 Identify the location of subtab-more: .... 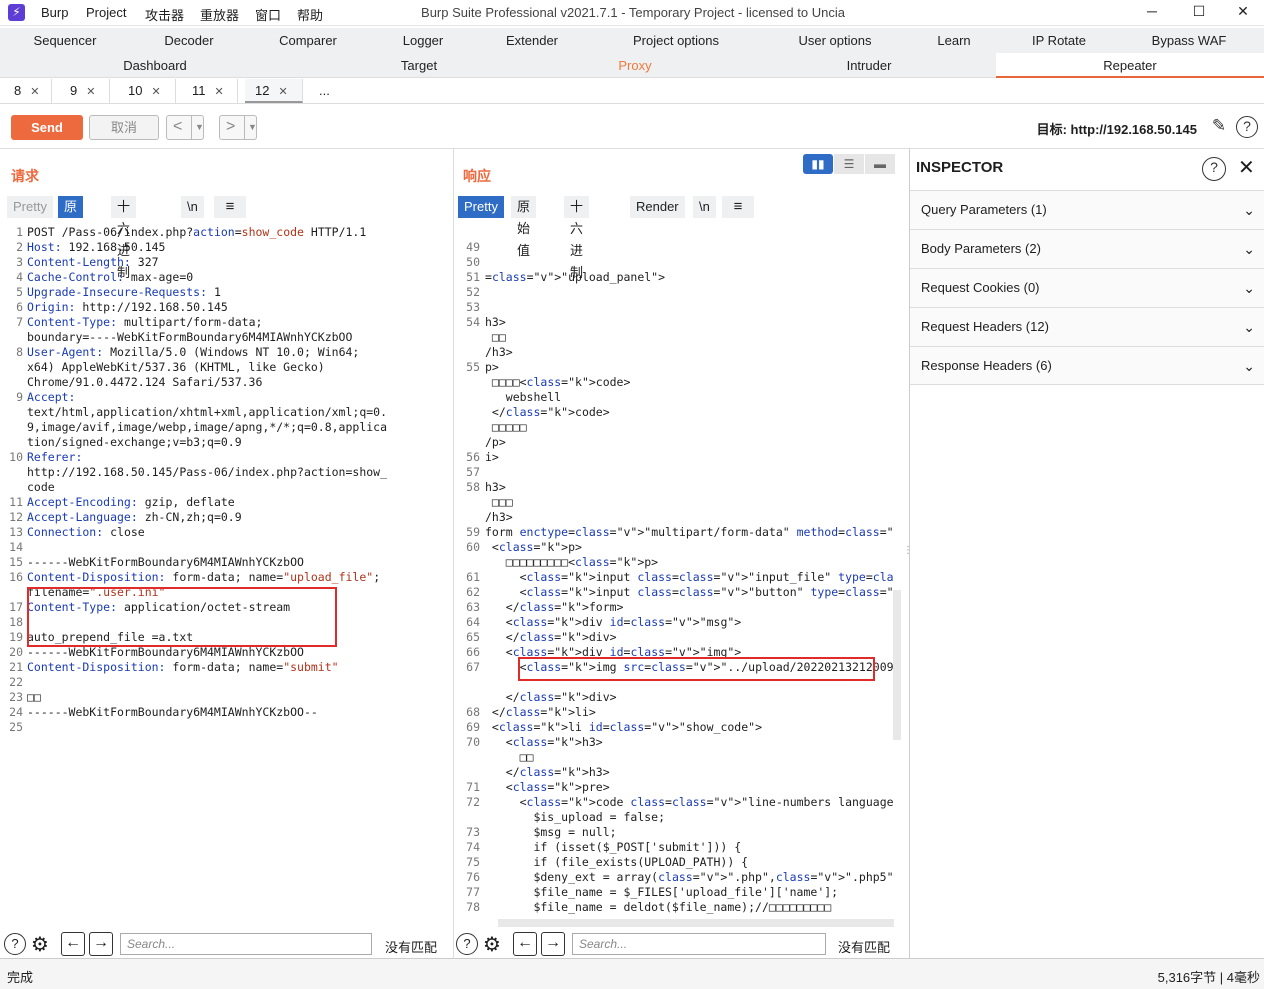
(326, 91).